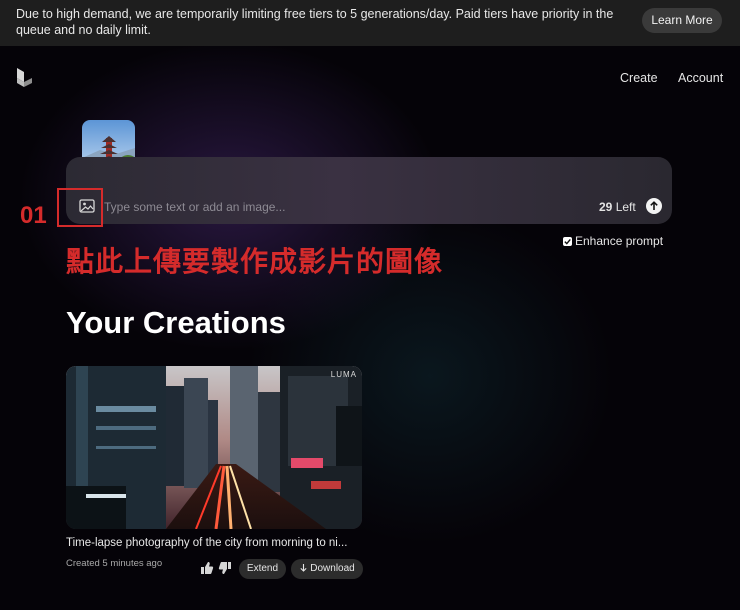 Image resolution: width=740 pixels, height=610 pixels. I want to click on download-arrow-icon, so click(303, 568).